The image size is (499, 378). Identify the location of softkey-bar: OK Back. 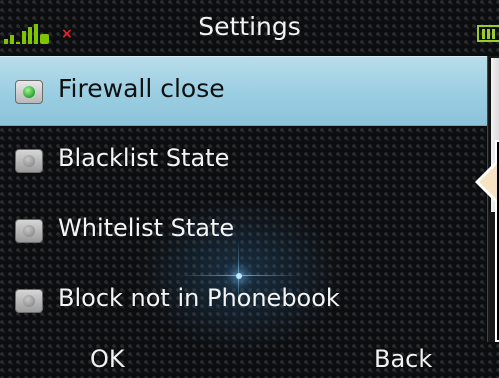
(249, 360).